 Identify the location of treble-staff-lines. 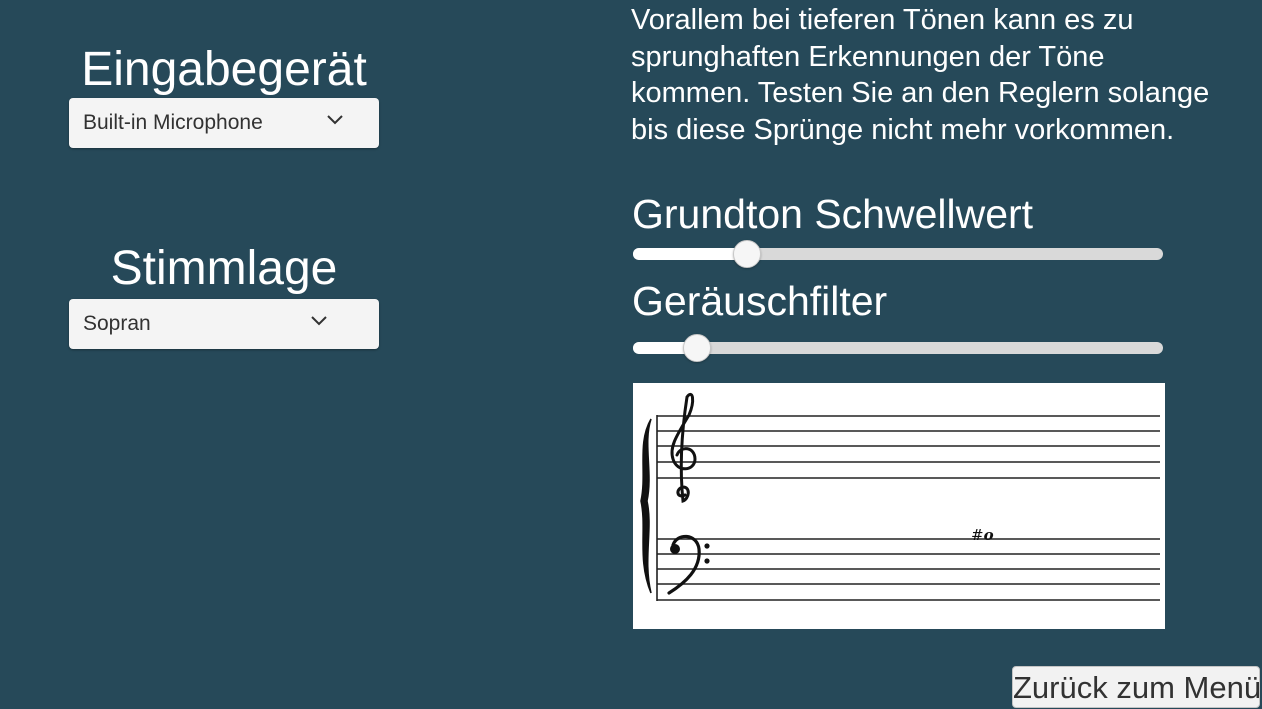
(908, 447).